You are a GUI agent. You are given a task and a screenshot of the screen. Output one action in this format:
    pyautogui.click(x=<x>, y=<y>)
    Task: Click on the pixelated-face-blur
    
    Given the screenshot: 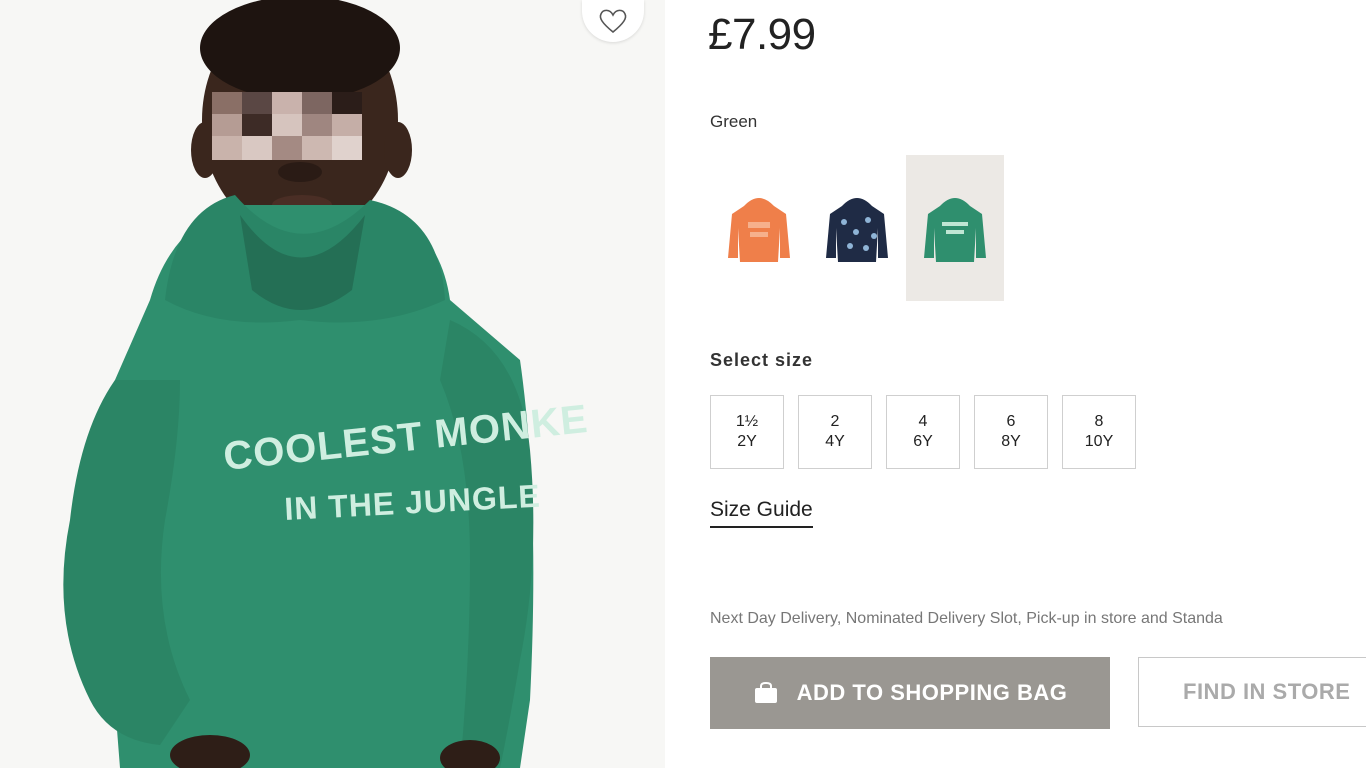 What is the action you would take?
    pyautogui.click(x=287, y=126)
    